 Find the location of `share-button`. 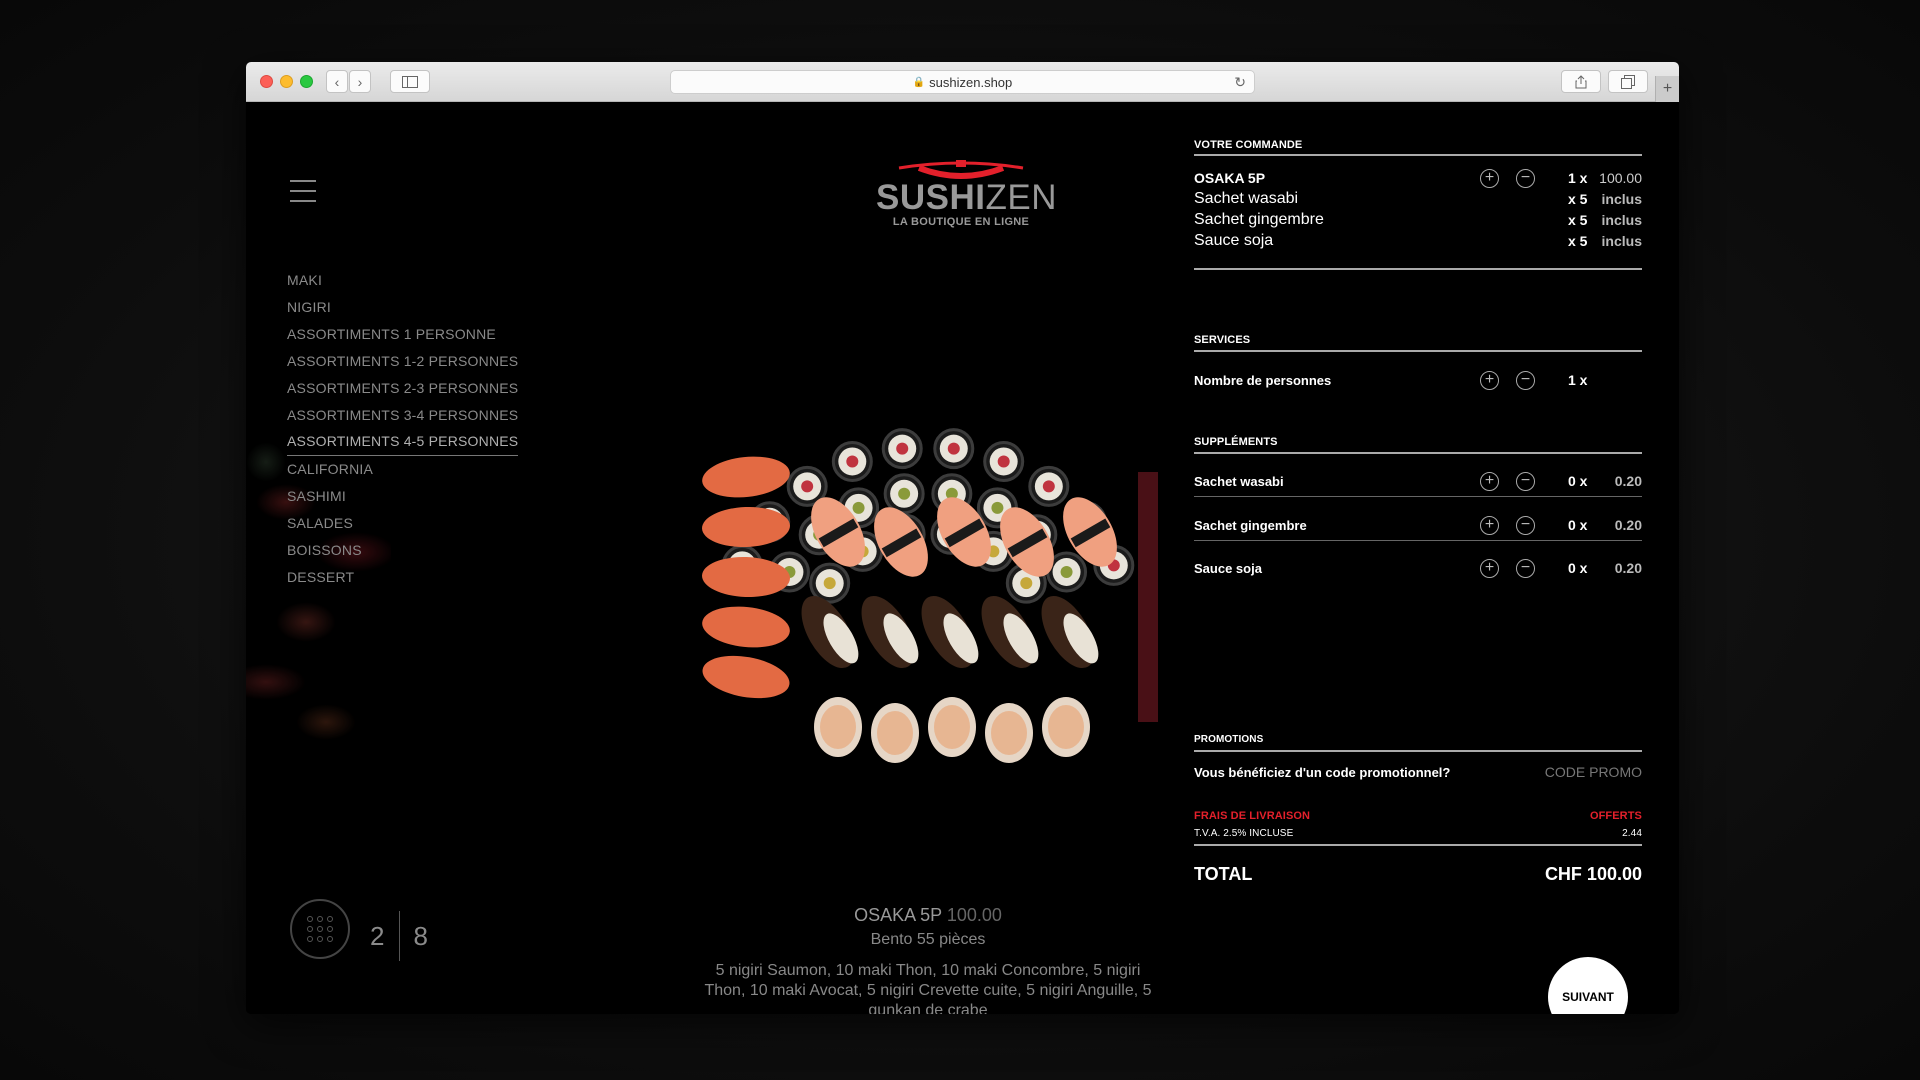

share-button is located at coordinates (1581, 81).